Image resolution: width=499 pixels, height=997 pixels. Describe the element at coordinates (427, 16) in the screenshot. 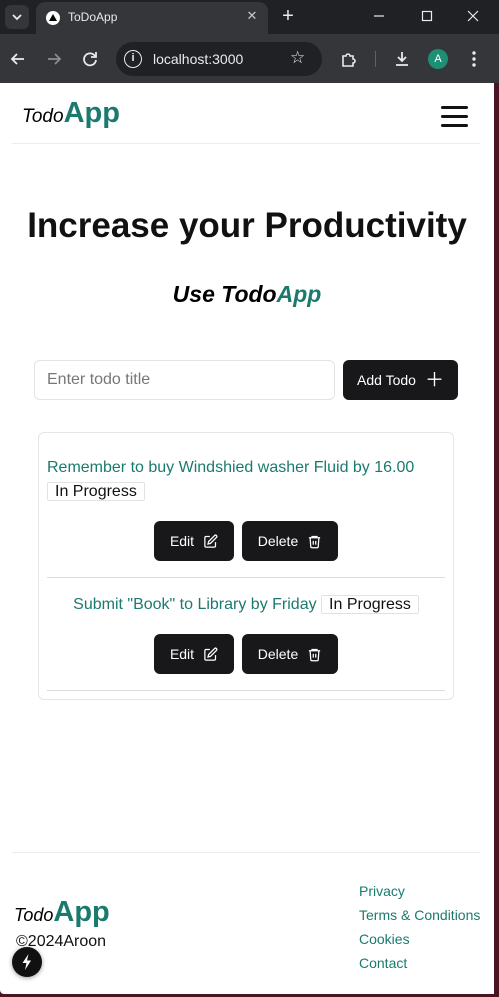

I see `maximize-icon` at that location.